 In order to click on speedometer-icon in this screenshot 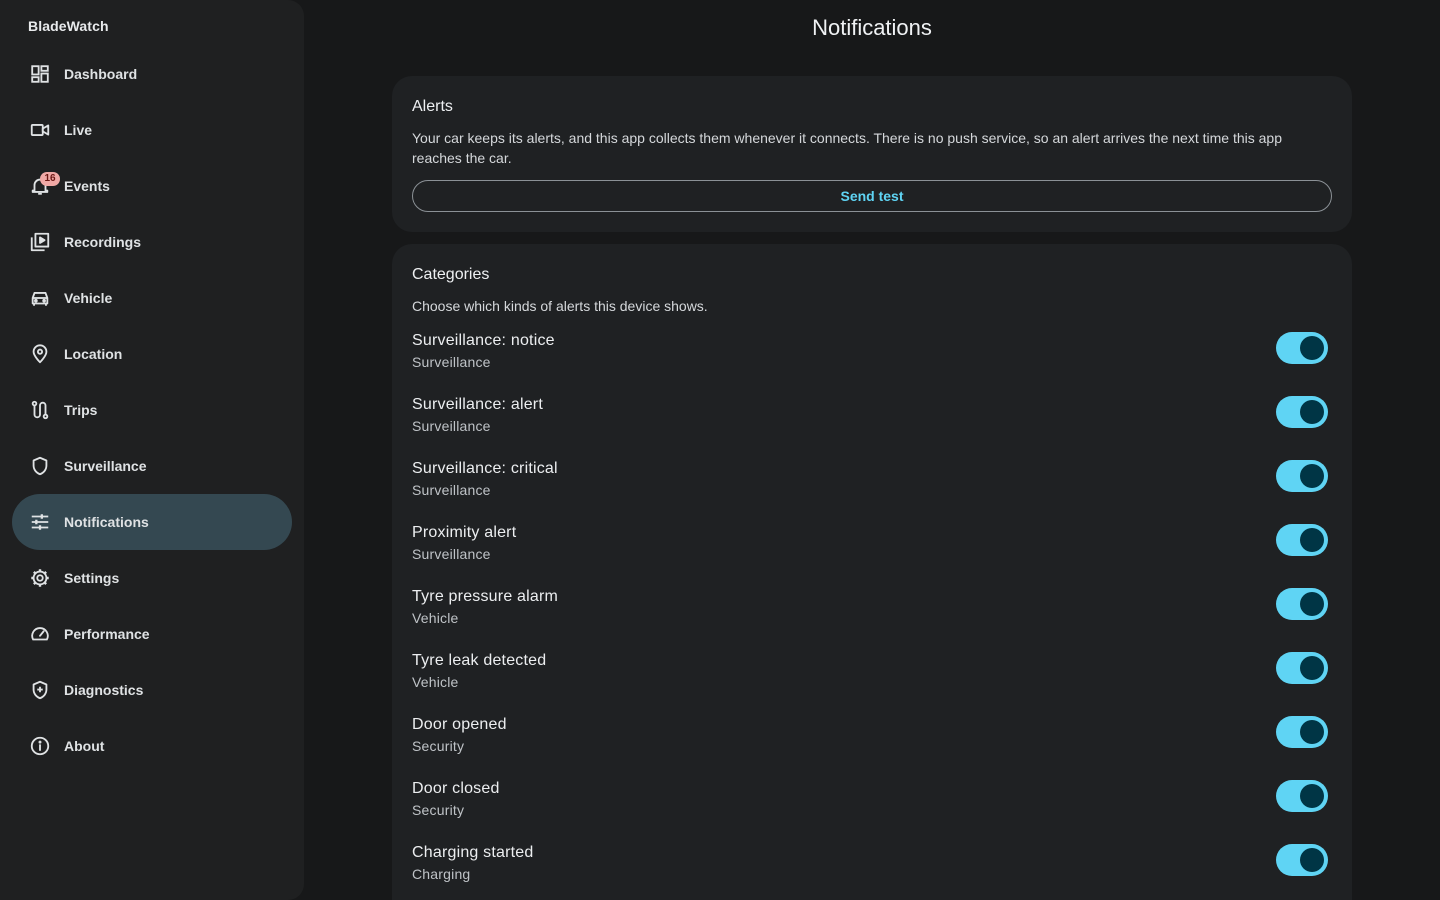, I will do `click(40, 634)`.